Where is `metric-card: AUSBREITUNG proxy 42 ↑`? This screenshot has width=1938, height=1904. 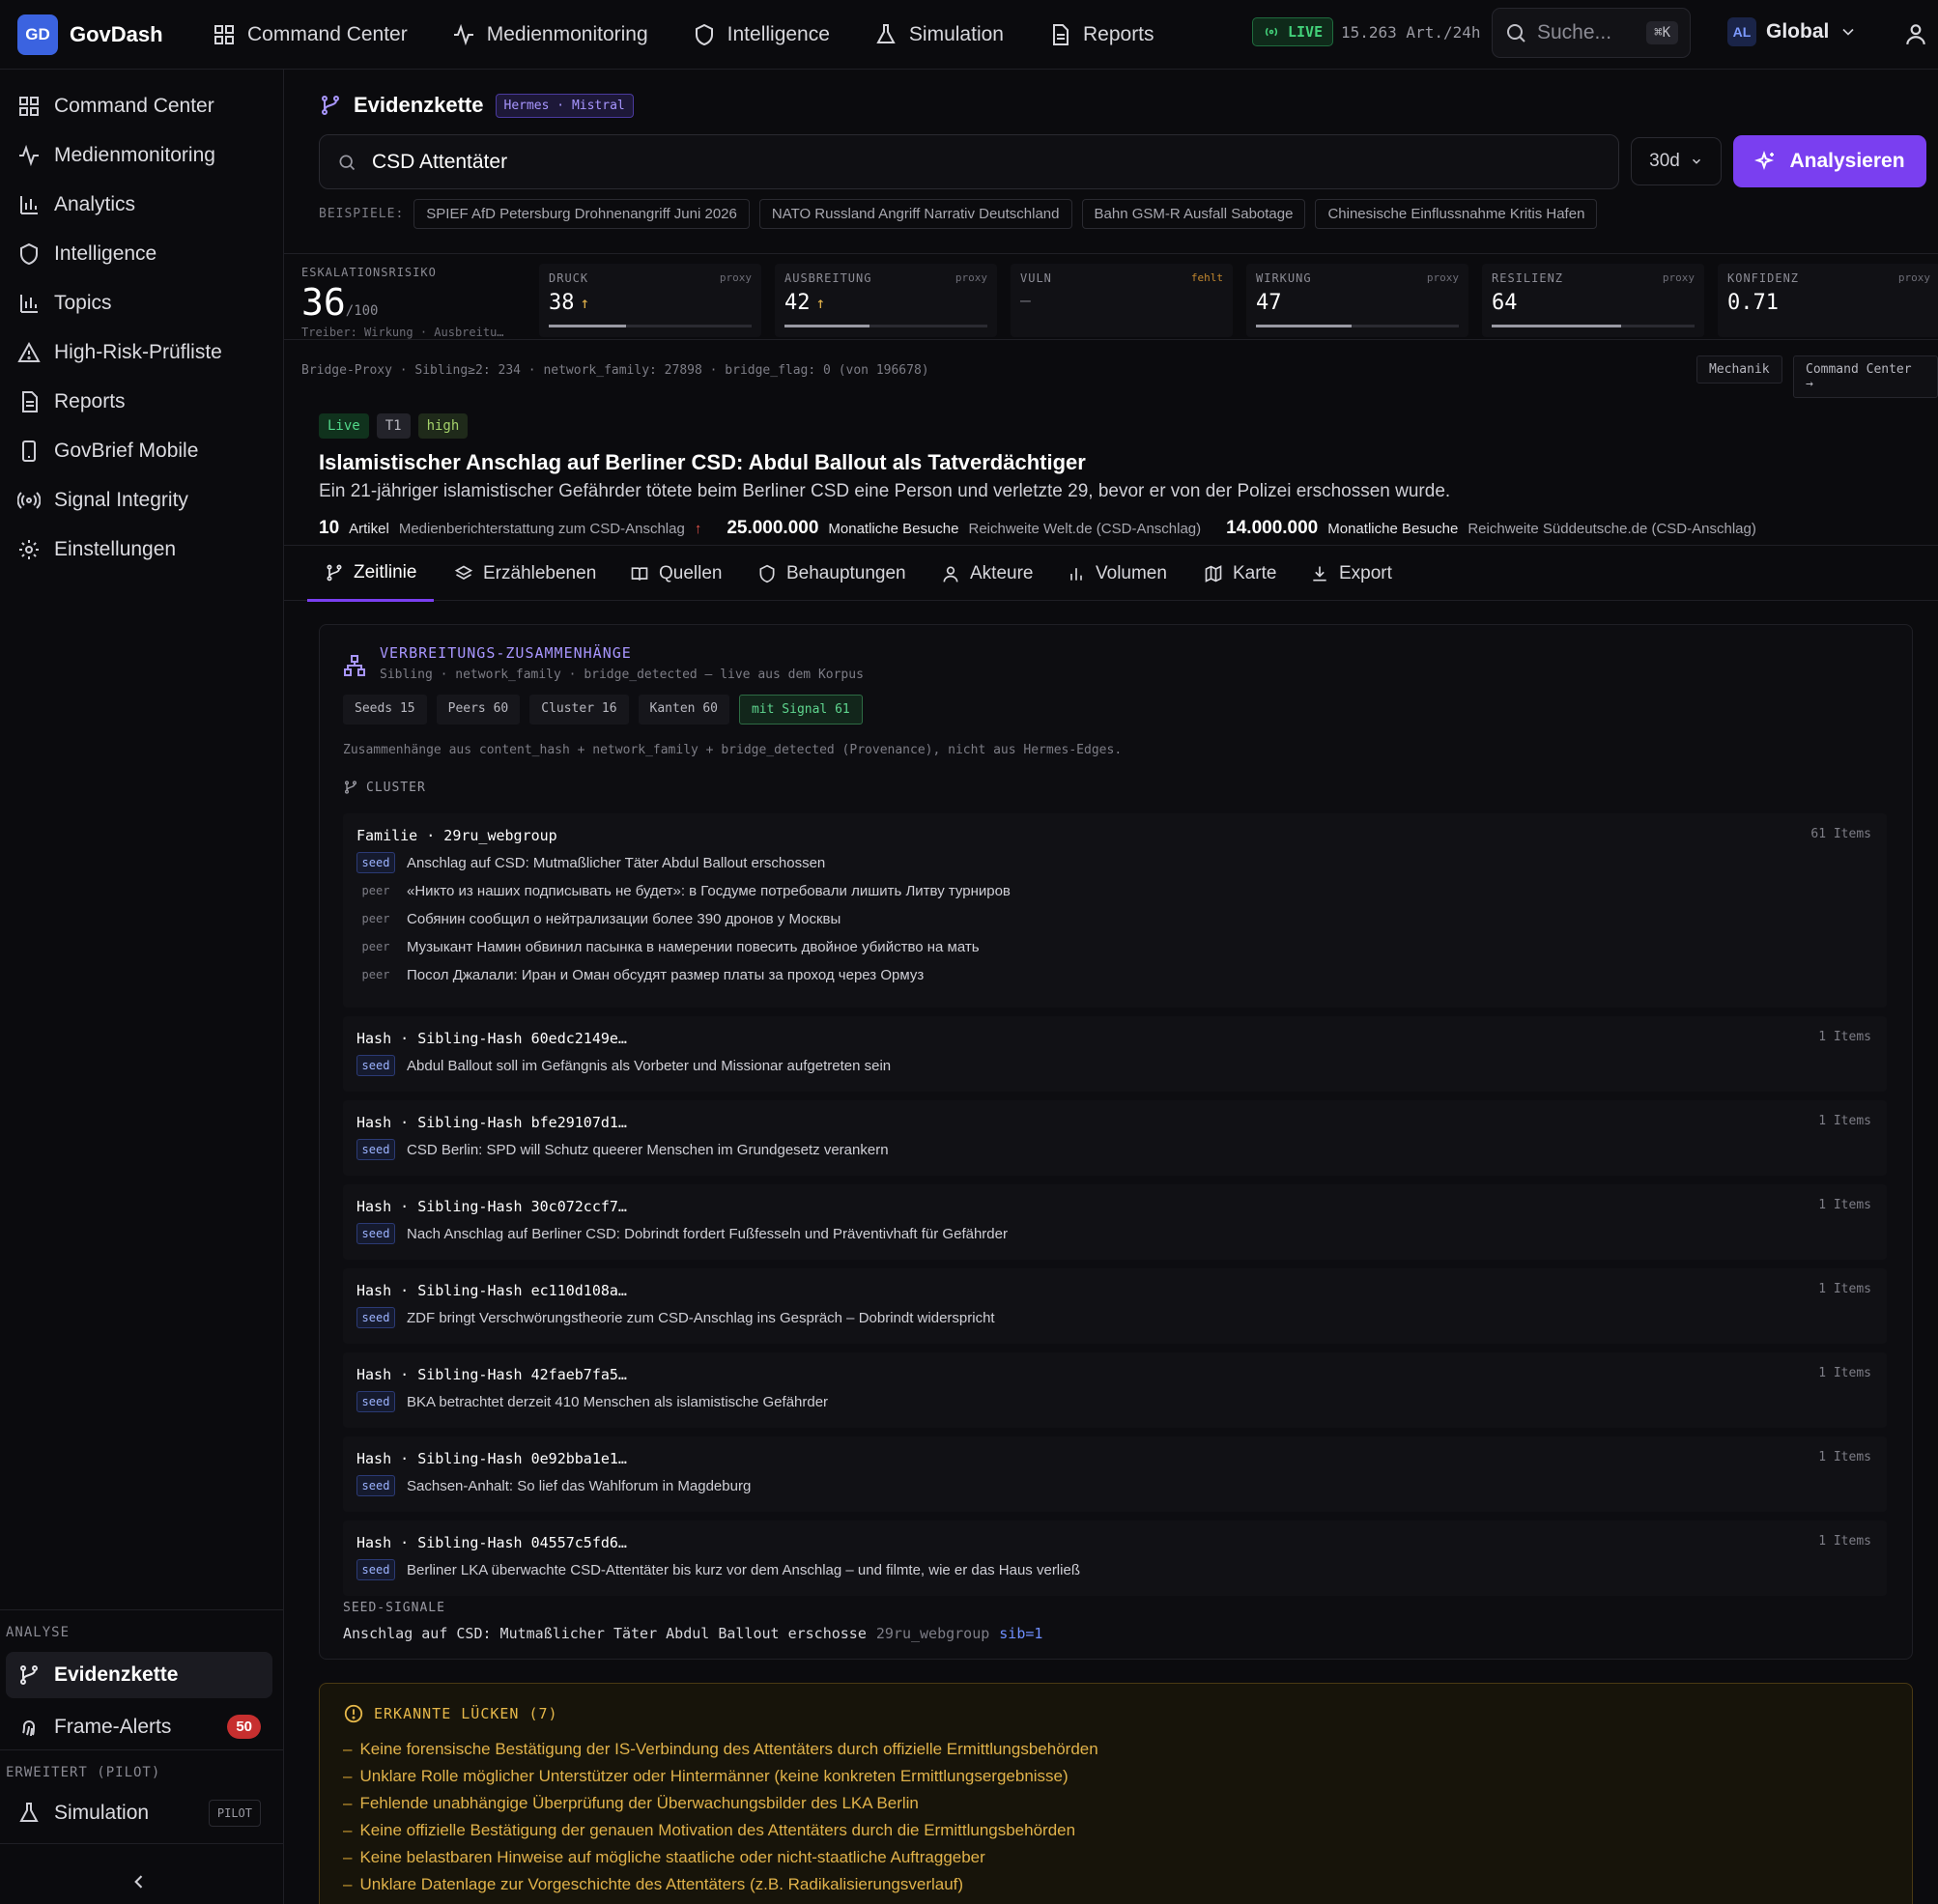 metric-card: AUSBREITUNG proxy 42 ↑ is located at coordinates (886, 300).